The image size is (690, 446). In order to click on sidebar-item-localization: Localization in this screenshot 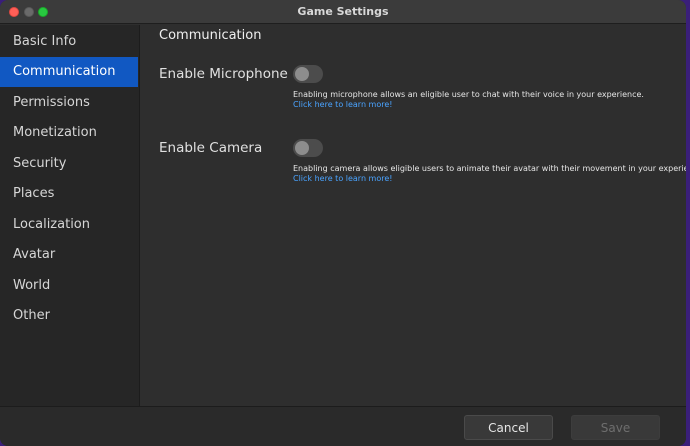, I will do `click(69, 225)`.